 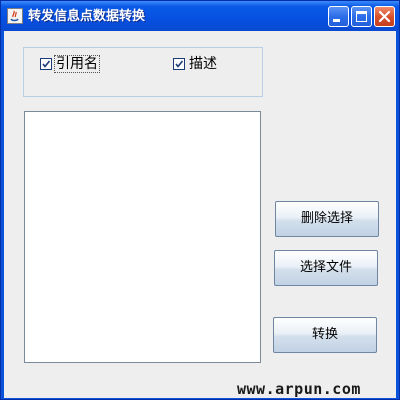 I want to click on choose-file-button: 选择文件, so click(x=326, y=268).